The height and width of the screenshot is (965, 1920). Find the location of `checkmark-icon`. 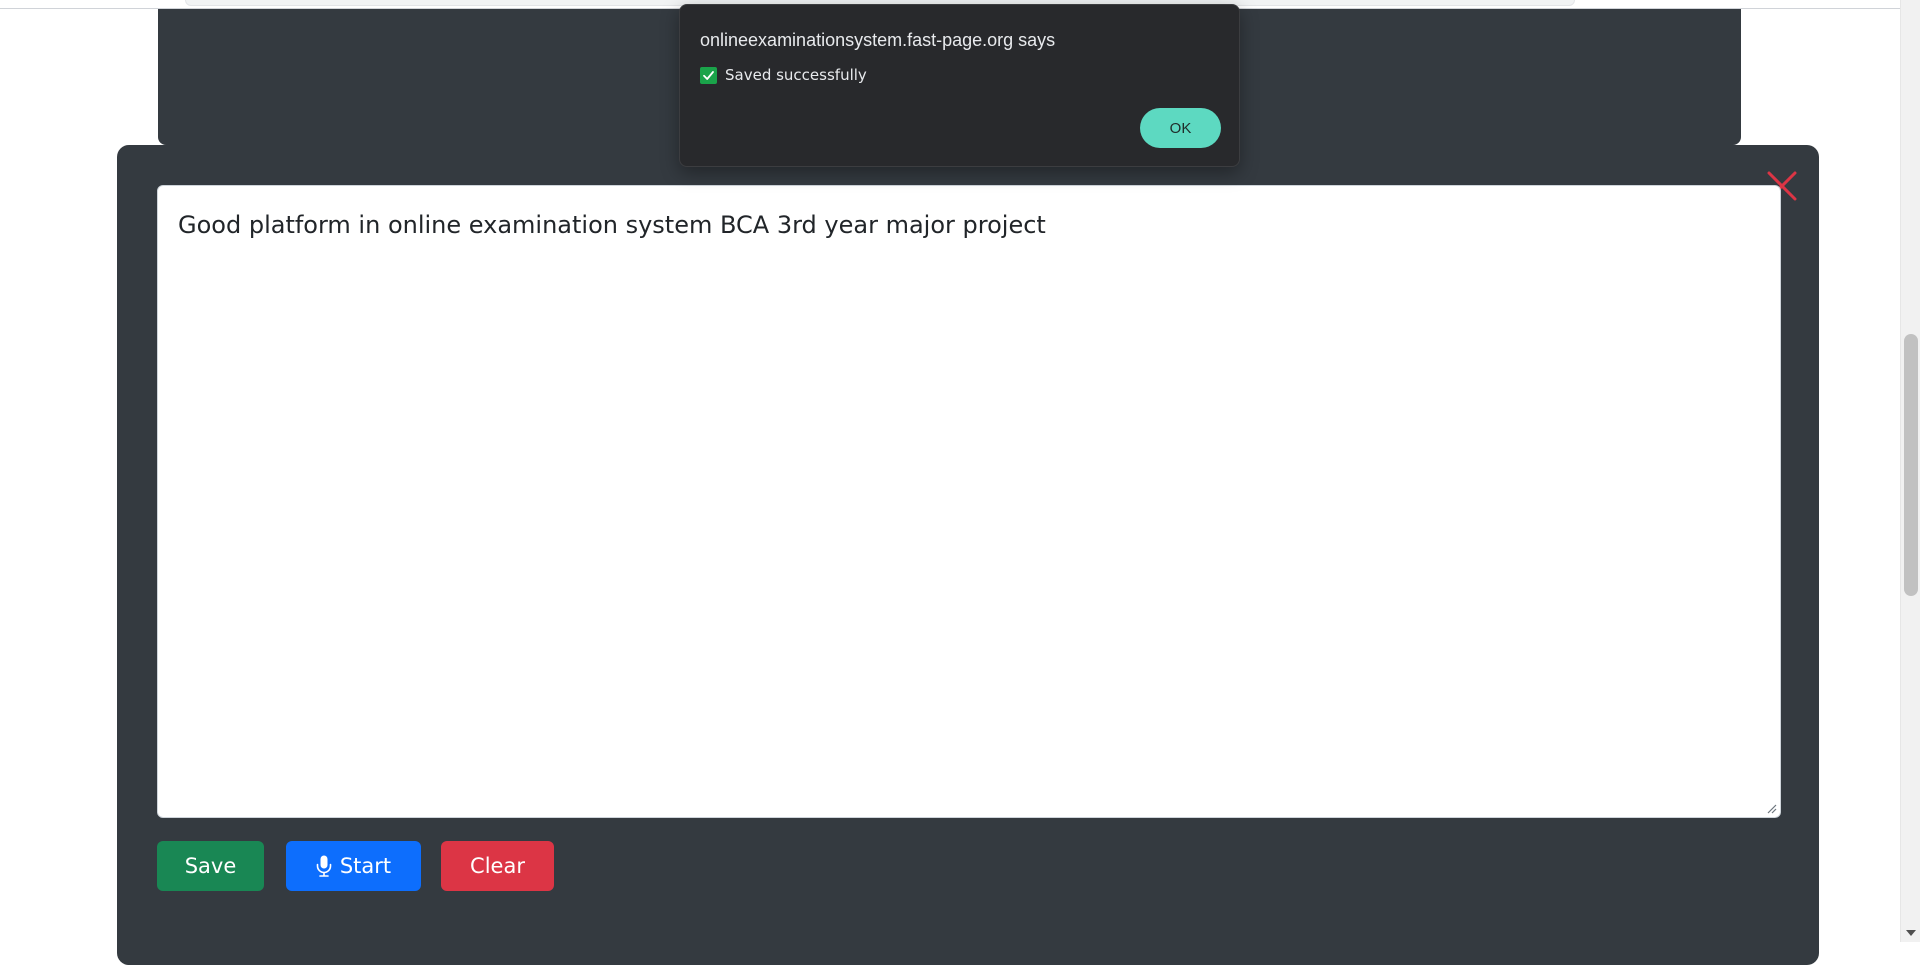

checkmark-icon is located at coordinates (708, 75).